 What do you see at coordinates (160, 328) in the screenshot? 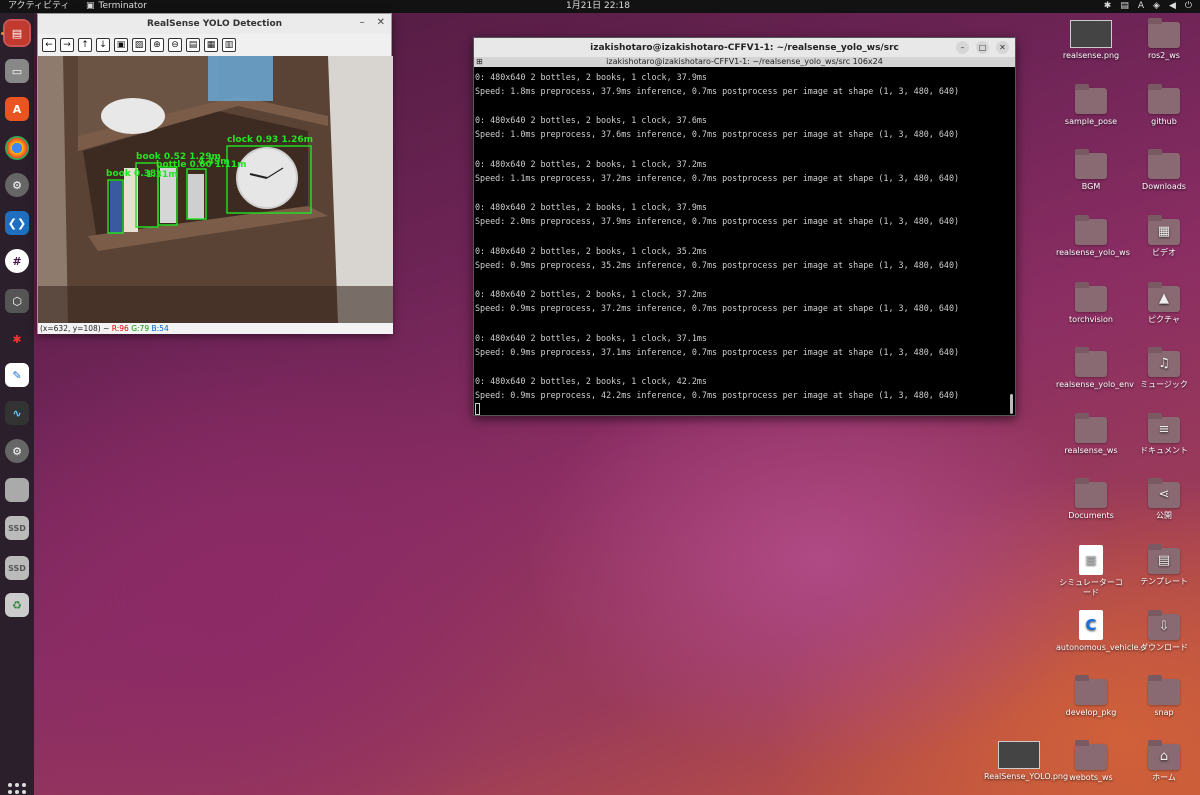
I see `status-blue: B:54` at bounding box center [160, 328].